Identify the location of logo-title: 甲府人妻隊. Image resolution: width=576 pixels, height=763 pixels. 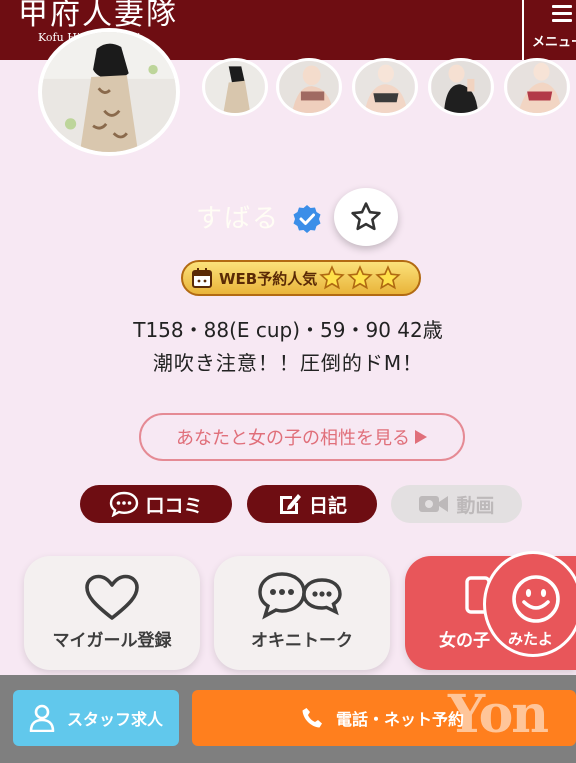
(98, 16).